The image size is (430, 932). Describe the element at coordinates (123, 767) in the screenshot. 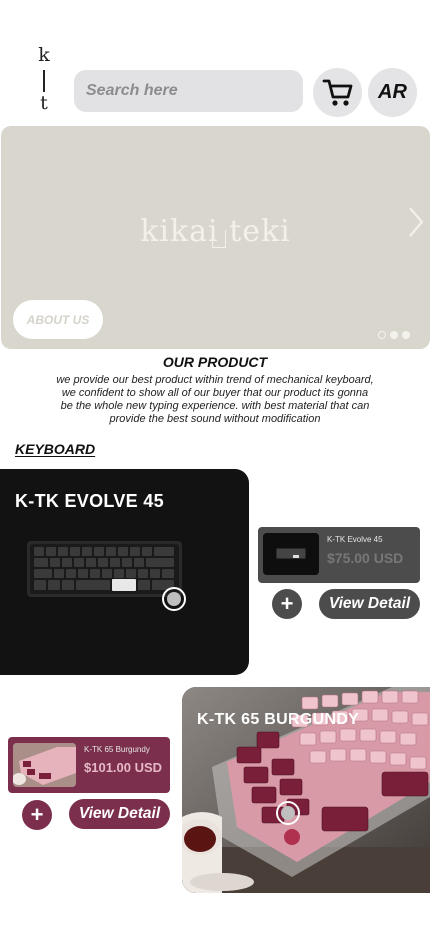

I see `product-price: $101.00 USD` at that location.